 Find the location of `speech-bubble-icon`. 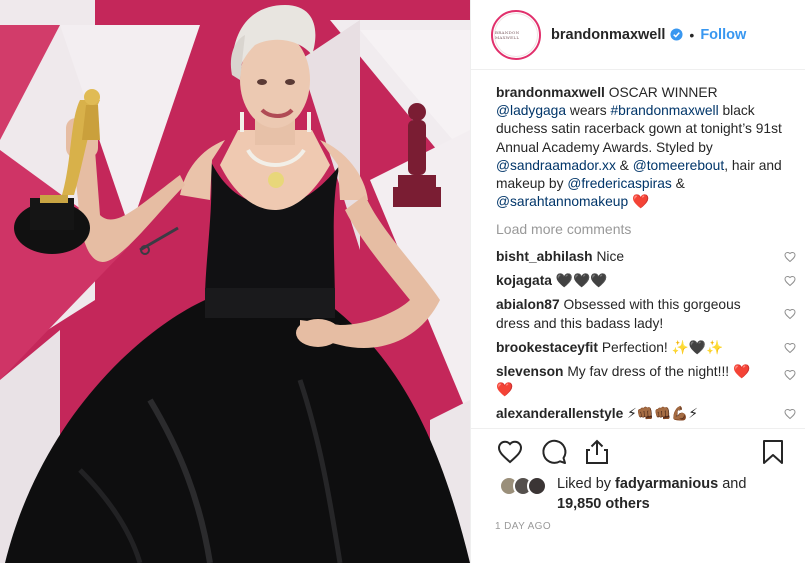

speech-bubble-icon is located at coordinates (554, 452).